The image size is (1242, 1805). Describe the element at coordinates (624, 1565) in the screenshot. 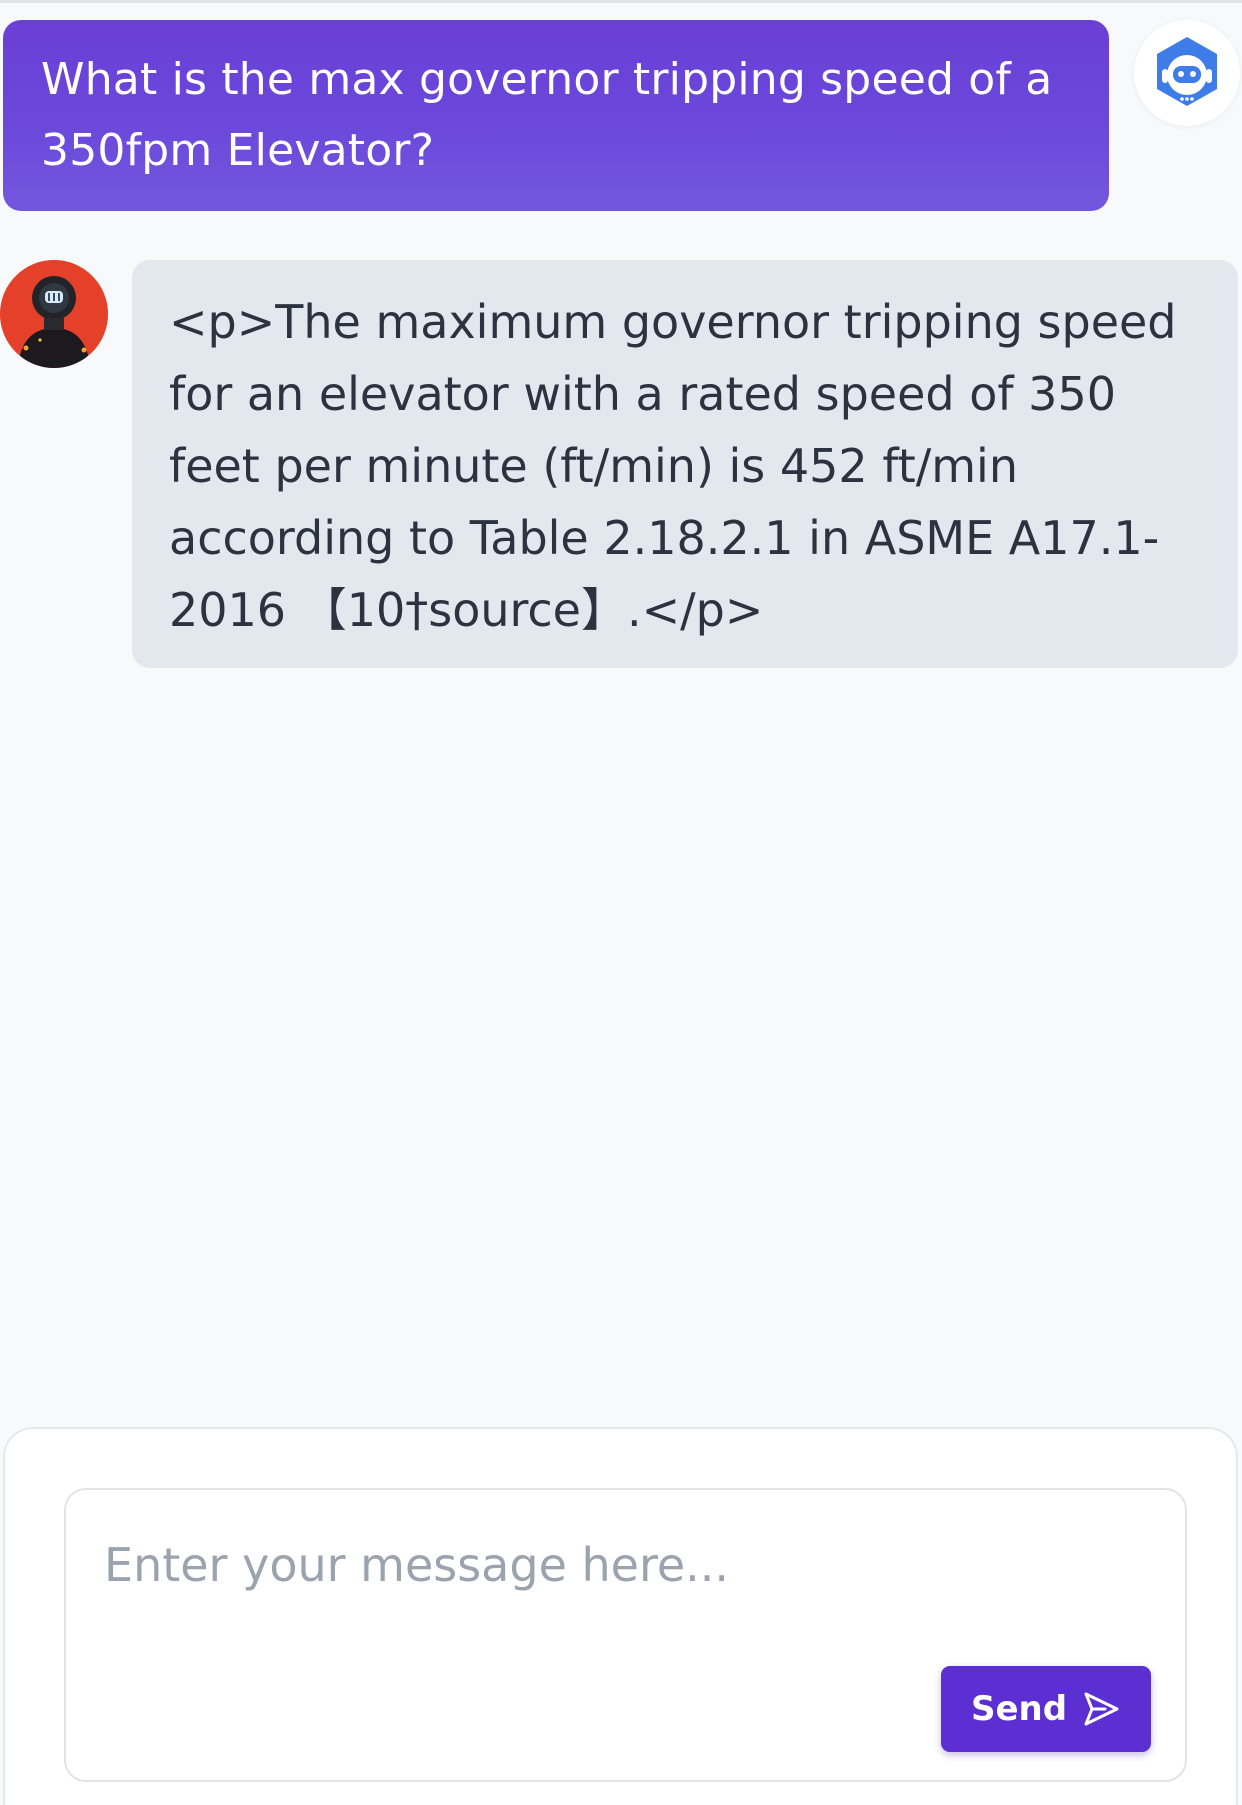

I see `message-input` at that location.